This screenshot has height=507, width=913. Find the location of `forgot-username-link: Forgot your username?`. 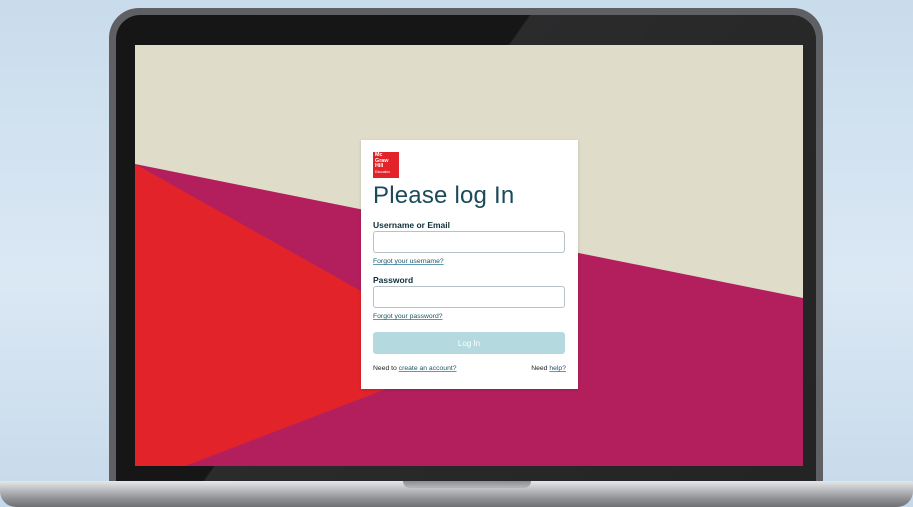

forgot-username-link: Forgot your username? is located at coordinates (408, 261).